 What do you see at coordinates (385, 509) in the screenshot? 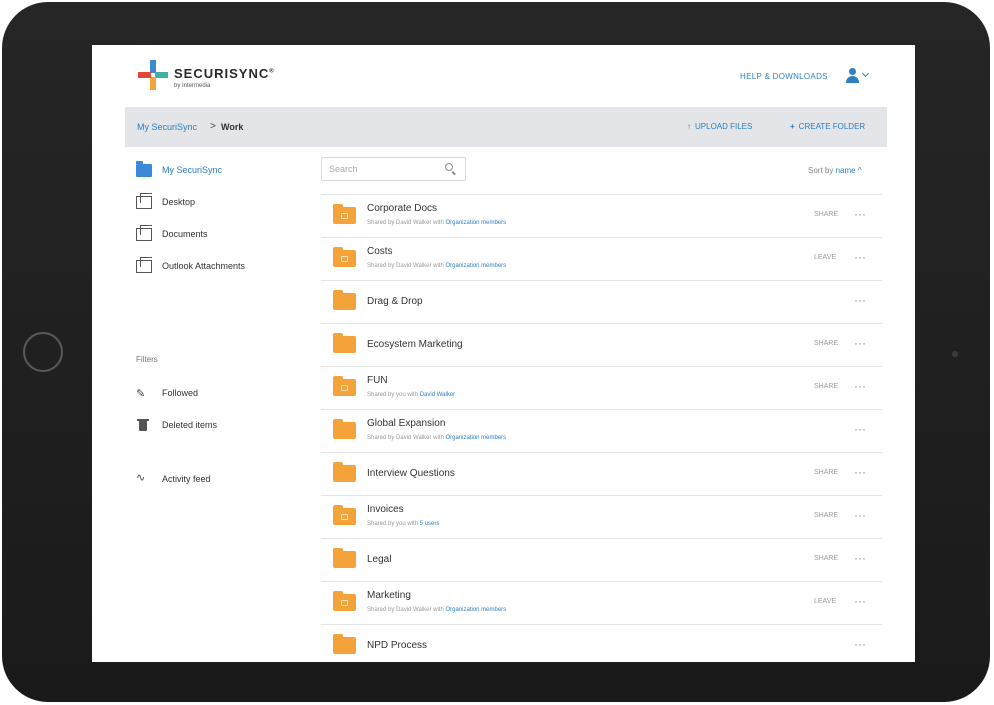
I see `folder-name: Invoices` at bounding box center [385, 509].